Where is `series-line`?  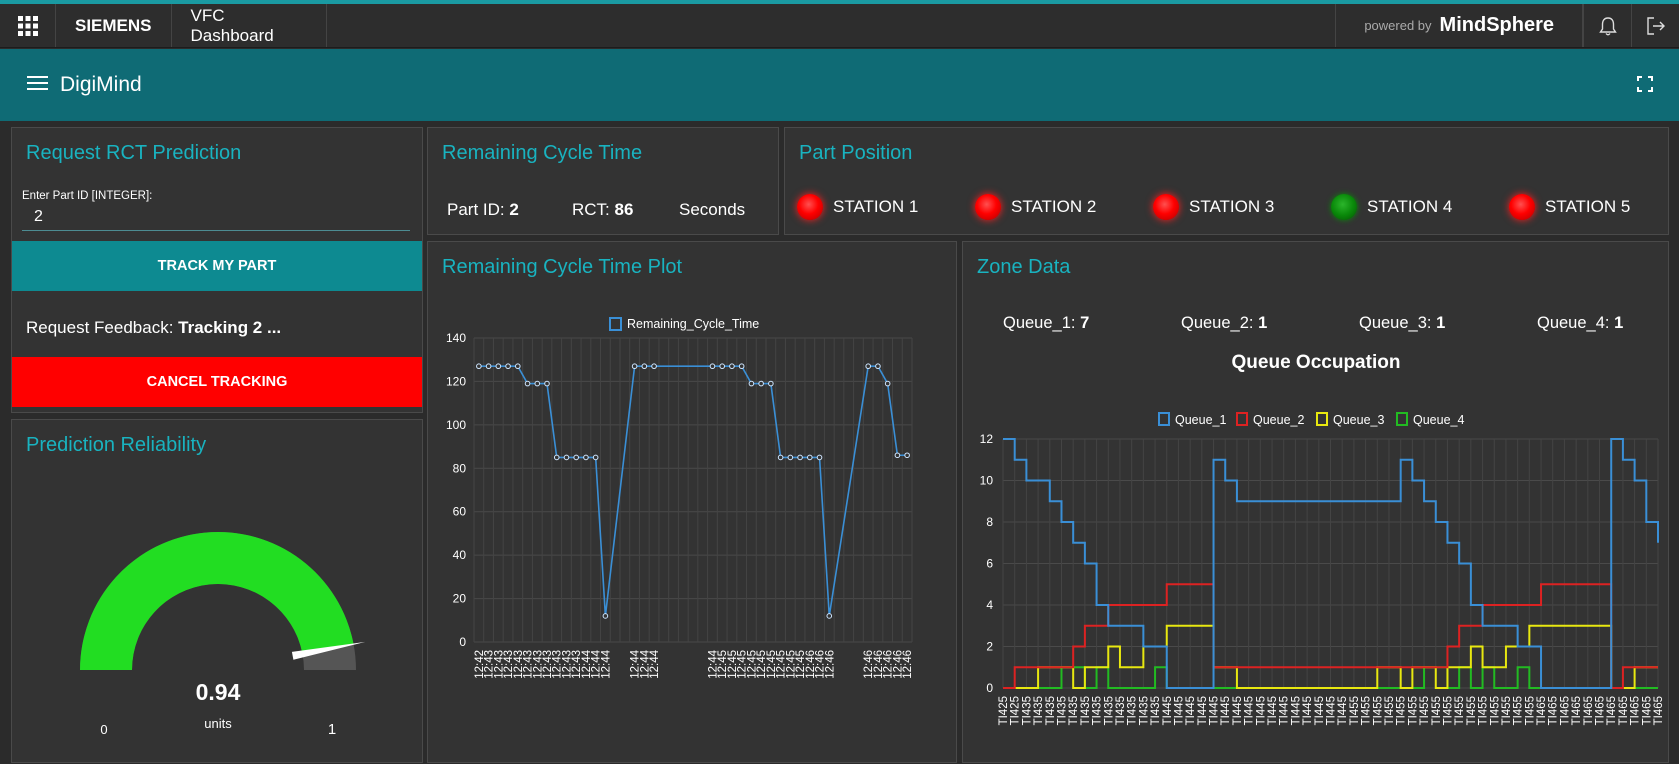 series-line is located at coordinates (693, 491).